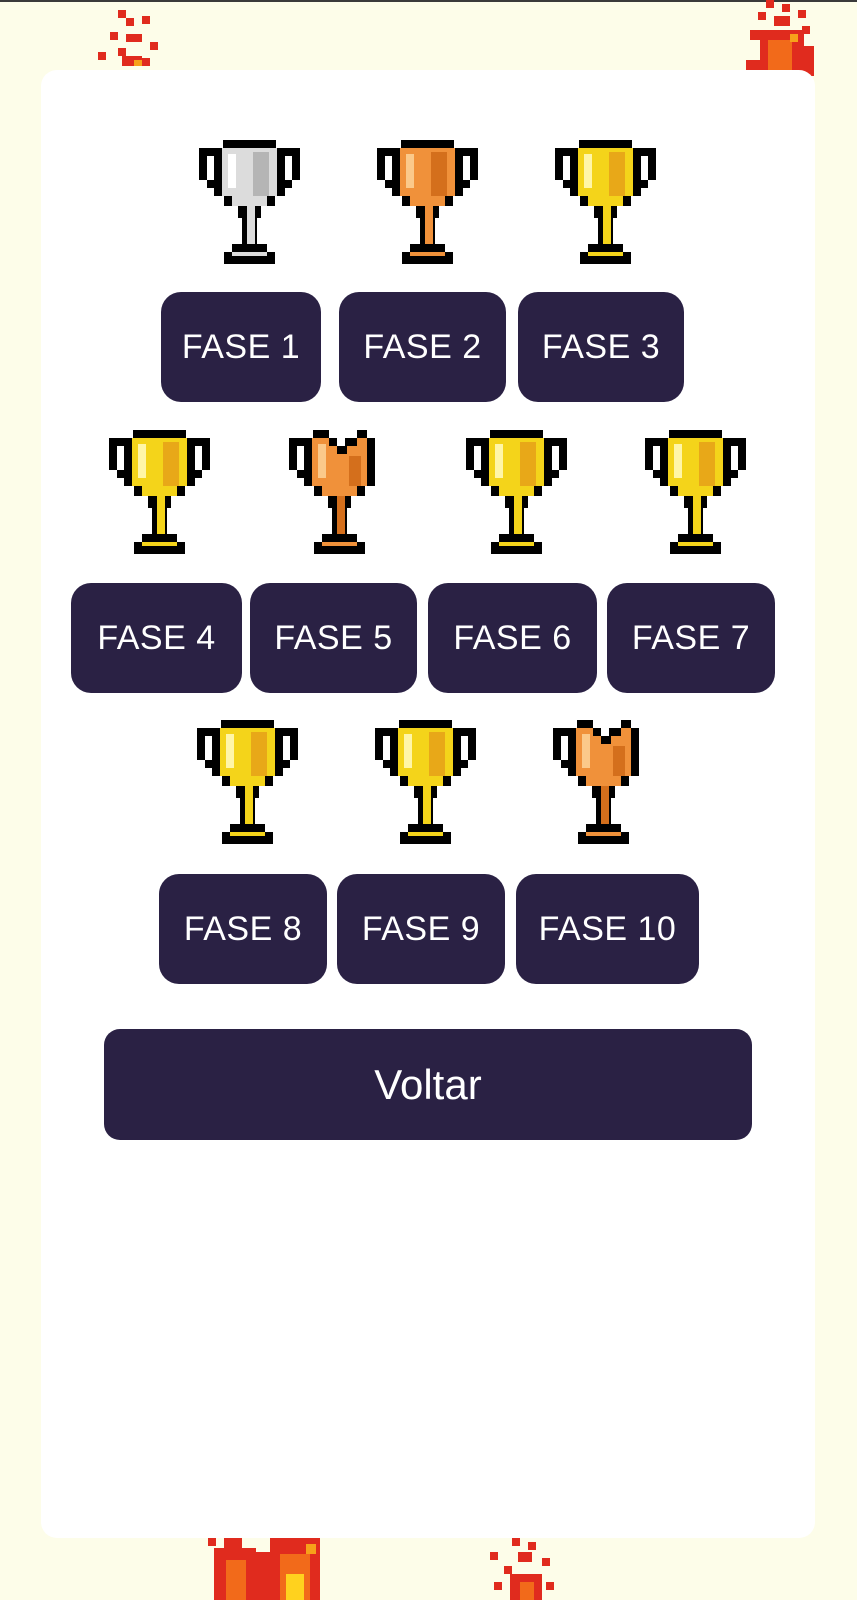  Describe the element at coordinates (241, 347) in the screenshot. I see `phase-1-button: FASE 1` at that location.